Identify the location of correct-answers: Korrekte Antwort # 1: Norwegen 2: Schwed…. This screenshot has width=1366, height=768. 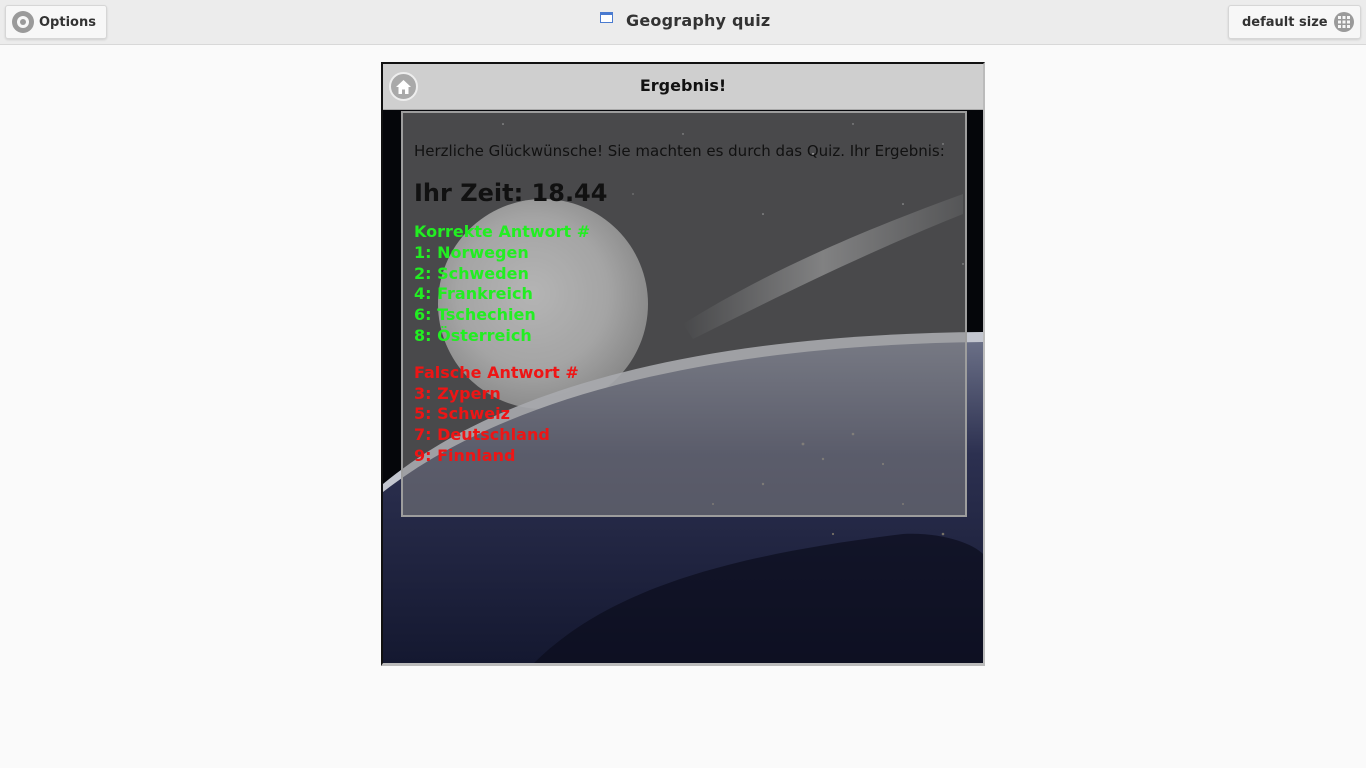
(684, 284).